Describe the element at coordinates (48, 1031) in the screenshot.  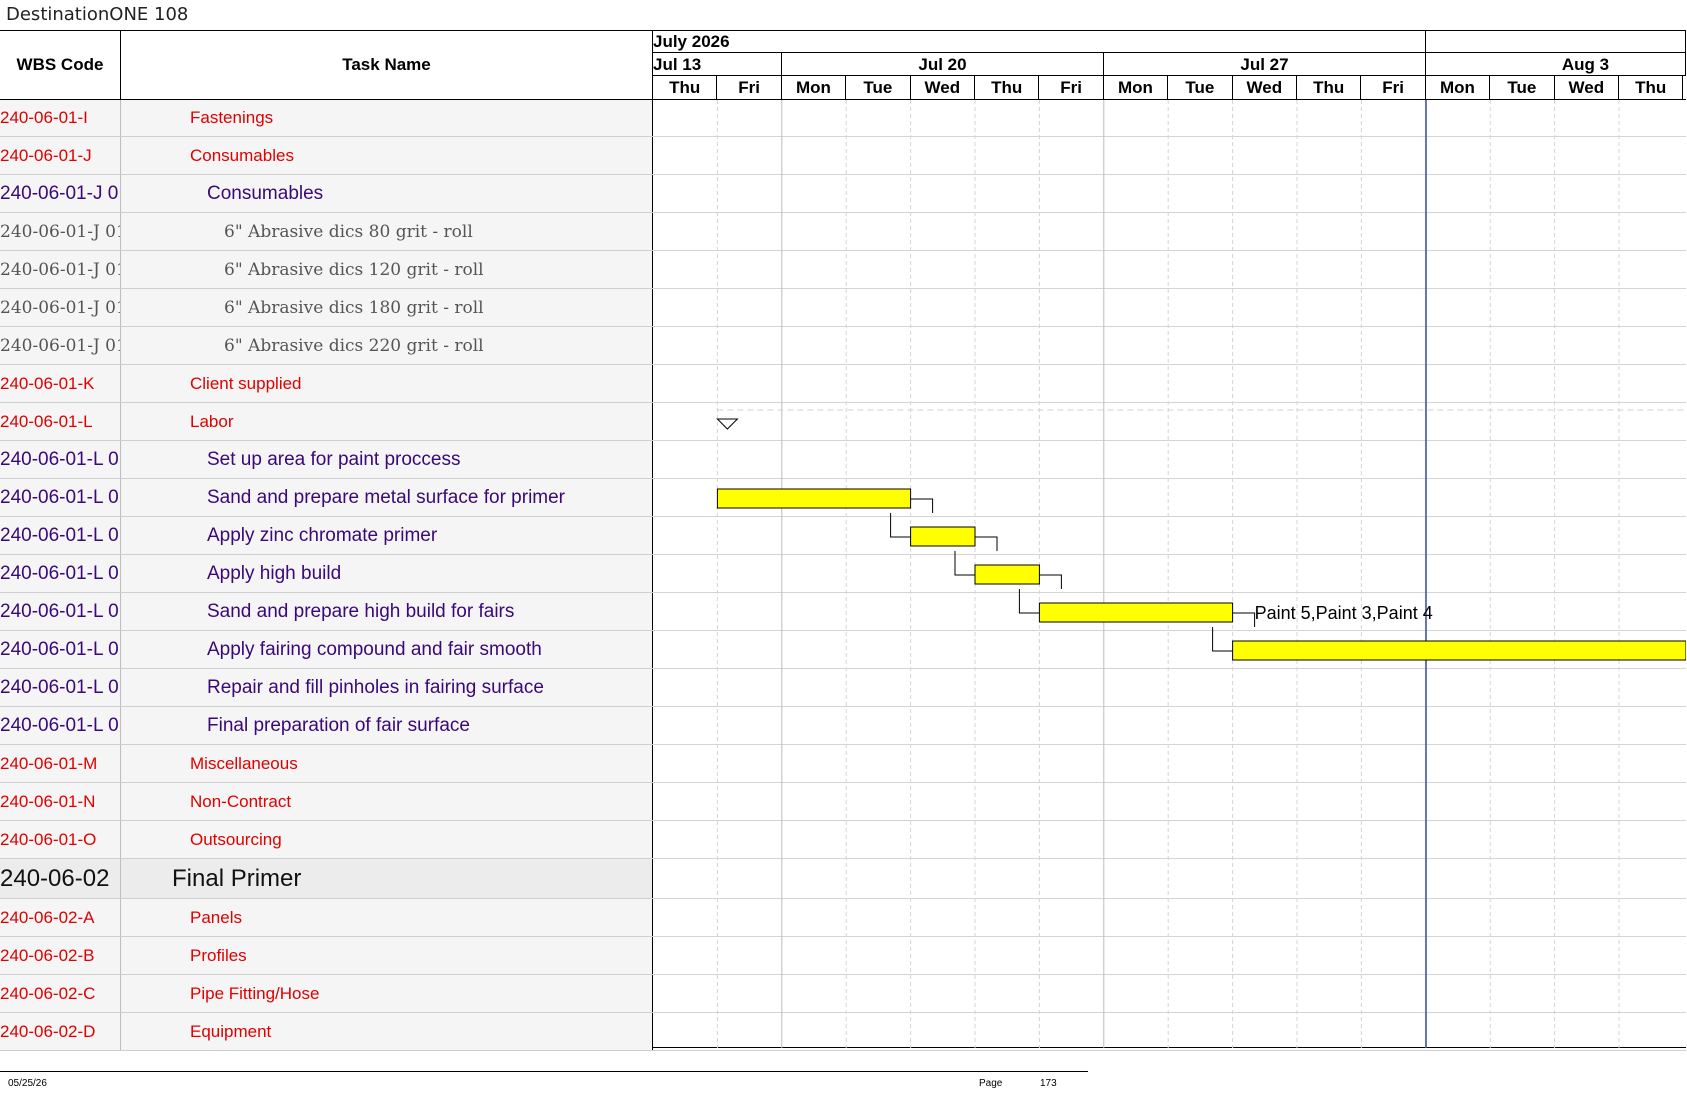
I see `wbs-code: 240-06-02-D` at that location.